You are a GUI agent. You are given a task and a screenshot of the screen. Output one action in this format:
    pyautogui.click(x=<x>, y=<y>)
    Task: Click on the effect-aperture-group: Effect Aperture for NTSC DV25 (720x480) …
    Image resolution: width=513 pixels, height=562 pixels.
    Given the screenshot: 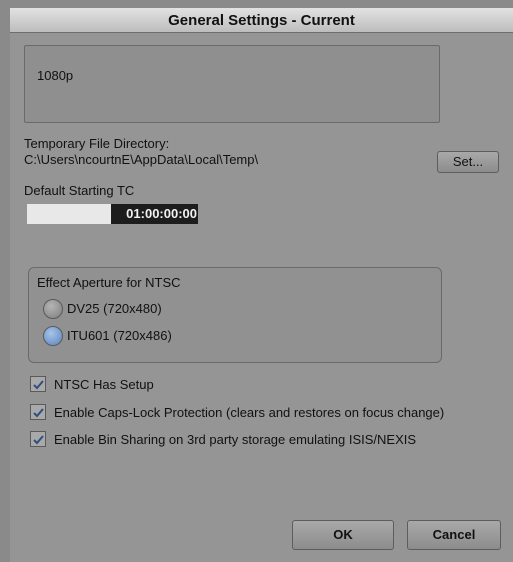 What is the action you would take?
    pyautogui.click(x=235, y=315)
    